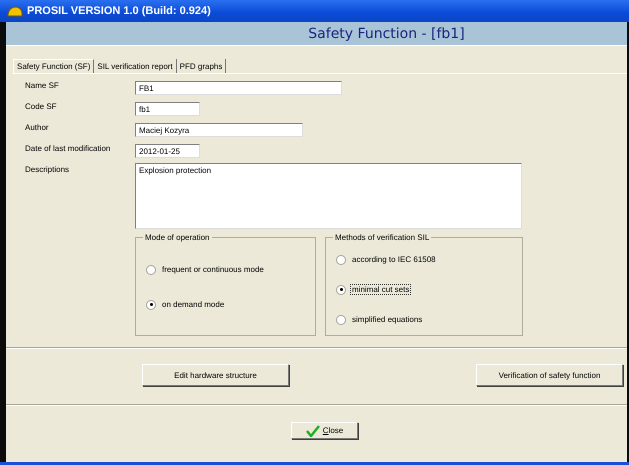 The height and width of the screenshot is (465, 629). What do you see at coordinates (324, 430) in the screenshot?
I see `close-button: Close` at bounding box center [324, 430].